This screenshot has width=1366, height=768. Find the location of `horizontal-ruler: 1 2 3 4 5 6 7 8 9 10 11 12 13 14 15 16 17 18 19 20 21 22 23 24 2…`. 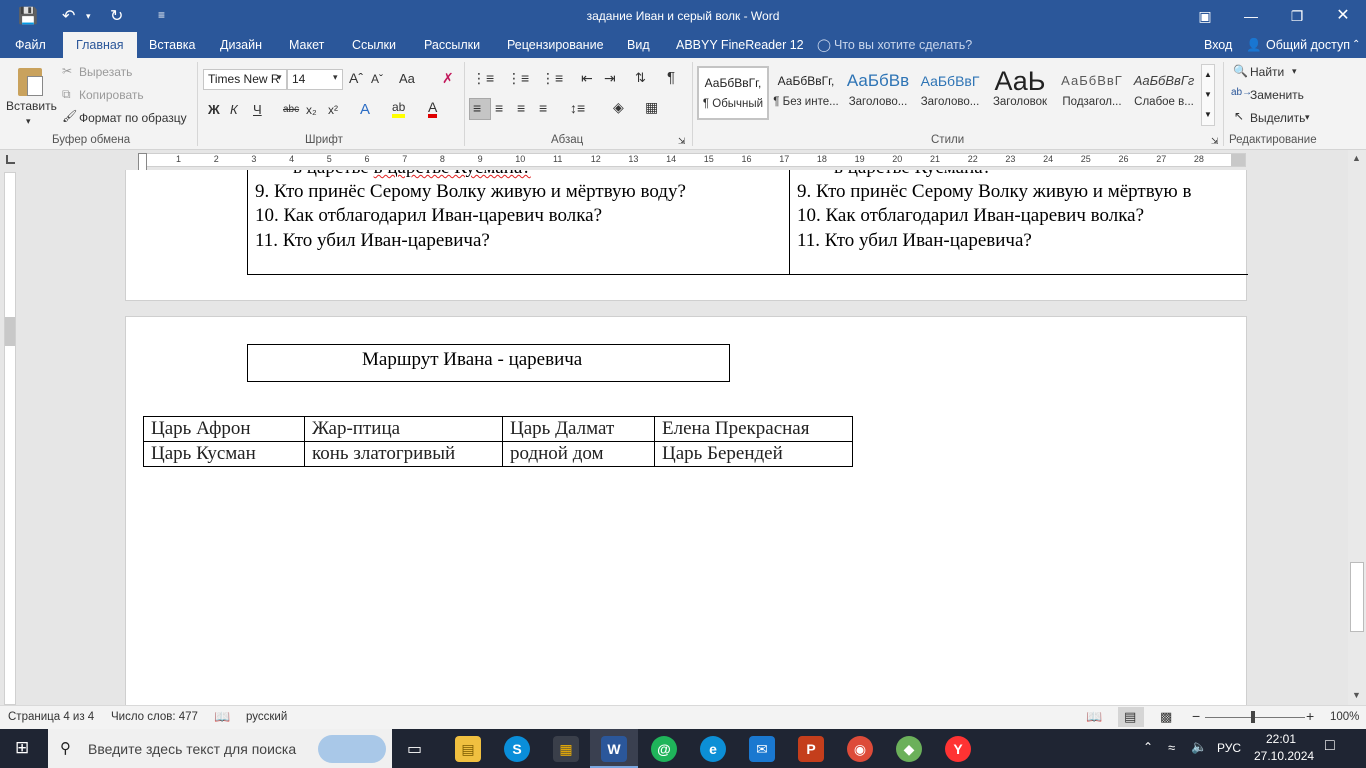

horizontal-ruler: 1 2 3 4 5 6 7 8 9 10 11 12 13 14 15 16 17 18 19 20 21 22 23 24 2… is located at coordinates (692, 160).